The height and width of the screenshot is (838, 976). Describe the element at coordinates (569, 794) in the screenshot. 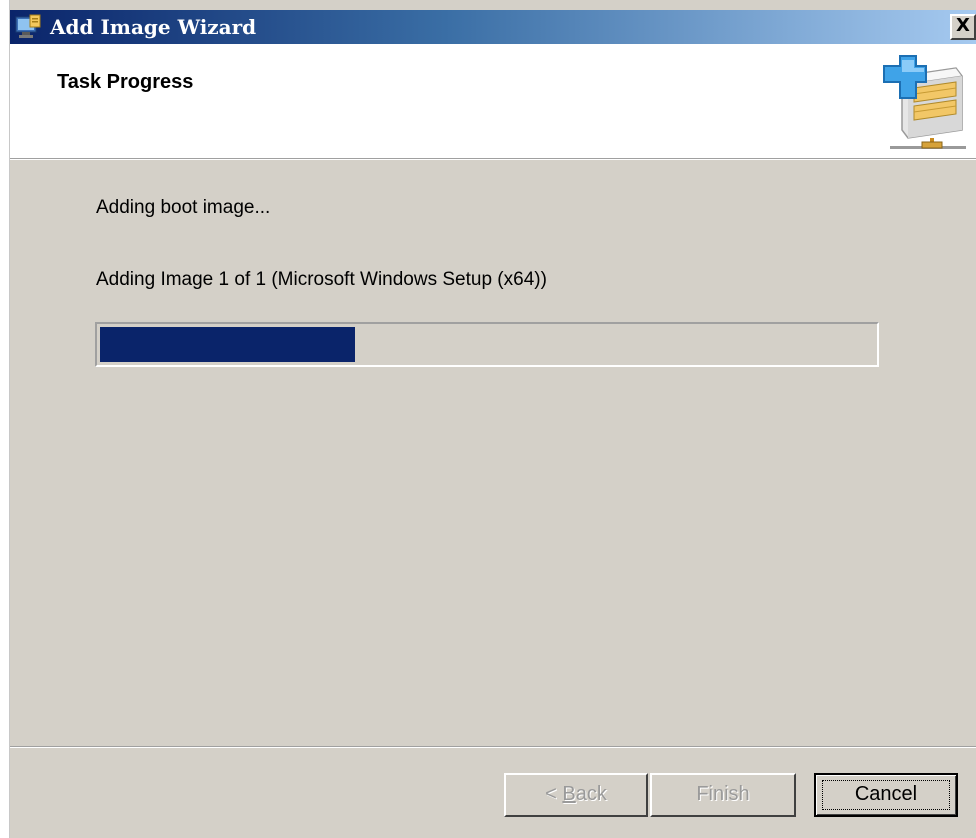

I see `back-button-access-key: B` at that location.